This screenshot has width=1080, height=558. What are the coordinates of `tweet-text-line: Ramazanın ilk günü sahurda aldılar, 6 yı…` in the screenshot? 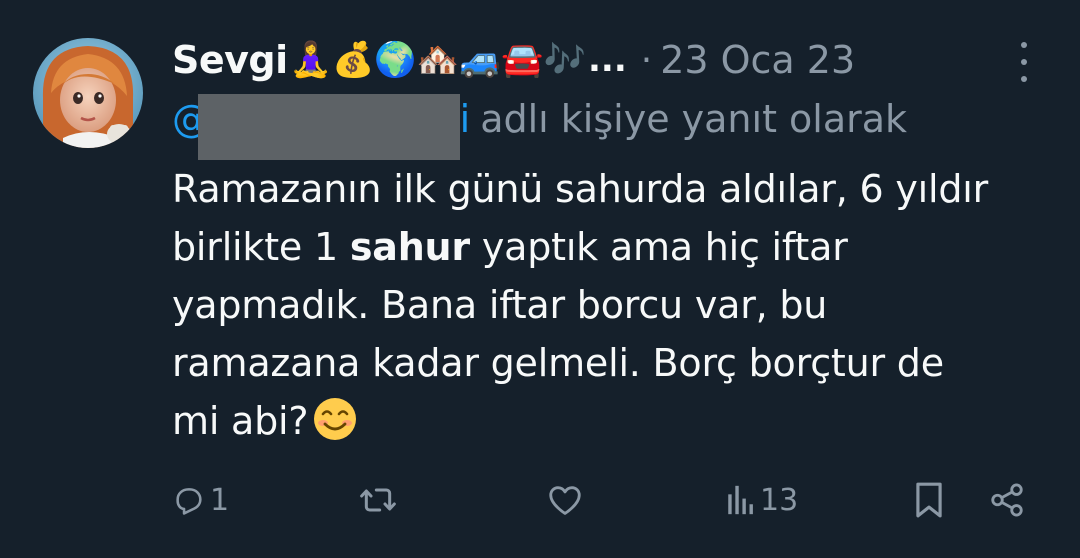 It's located at (580, 189).